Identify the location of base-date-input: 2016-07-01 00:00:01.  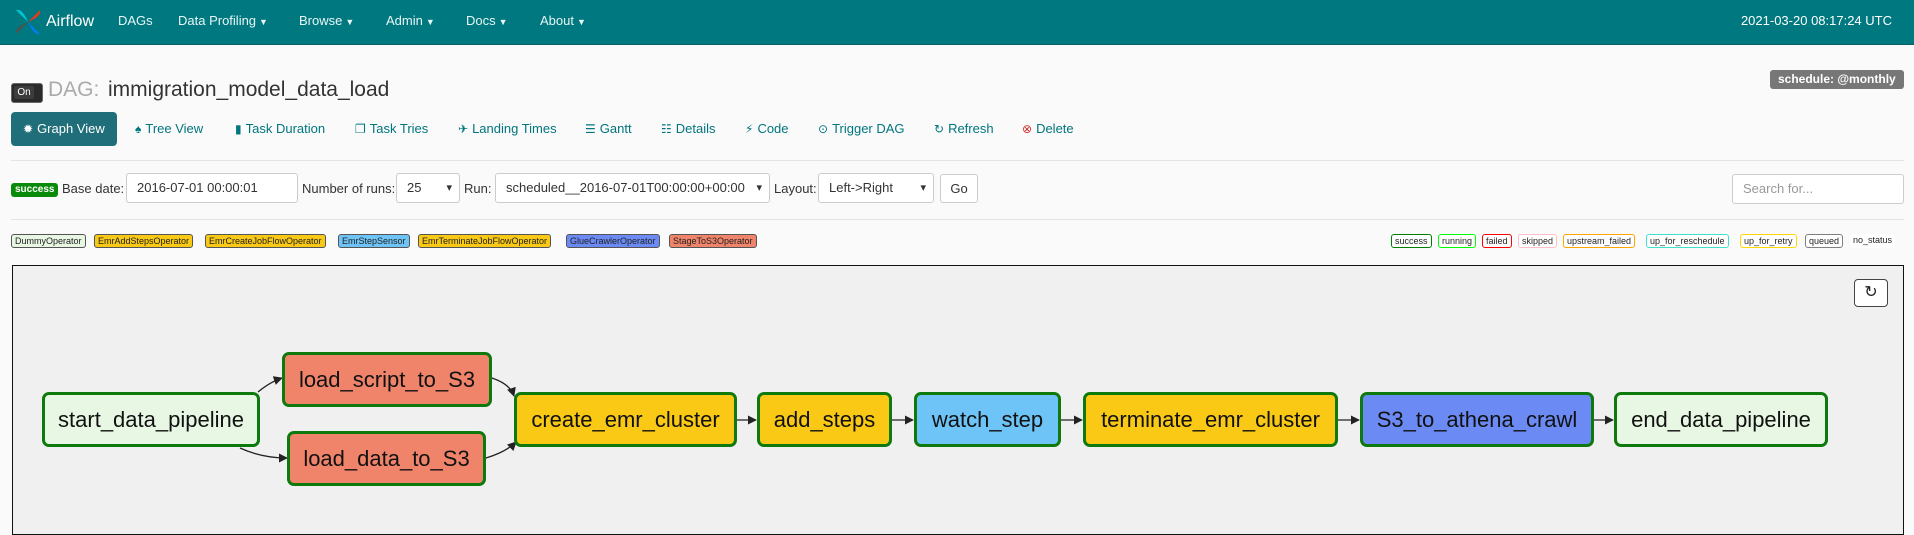
(212, 188).